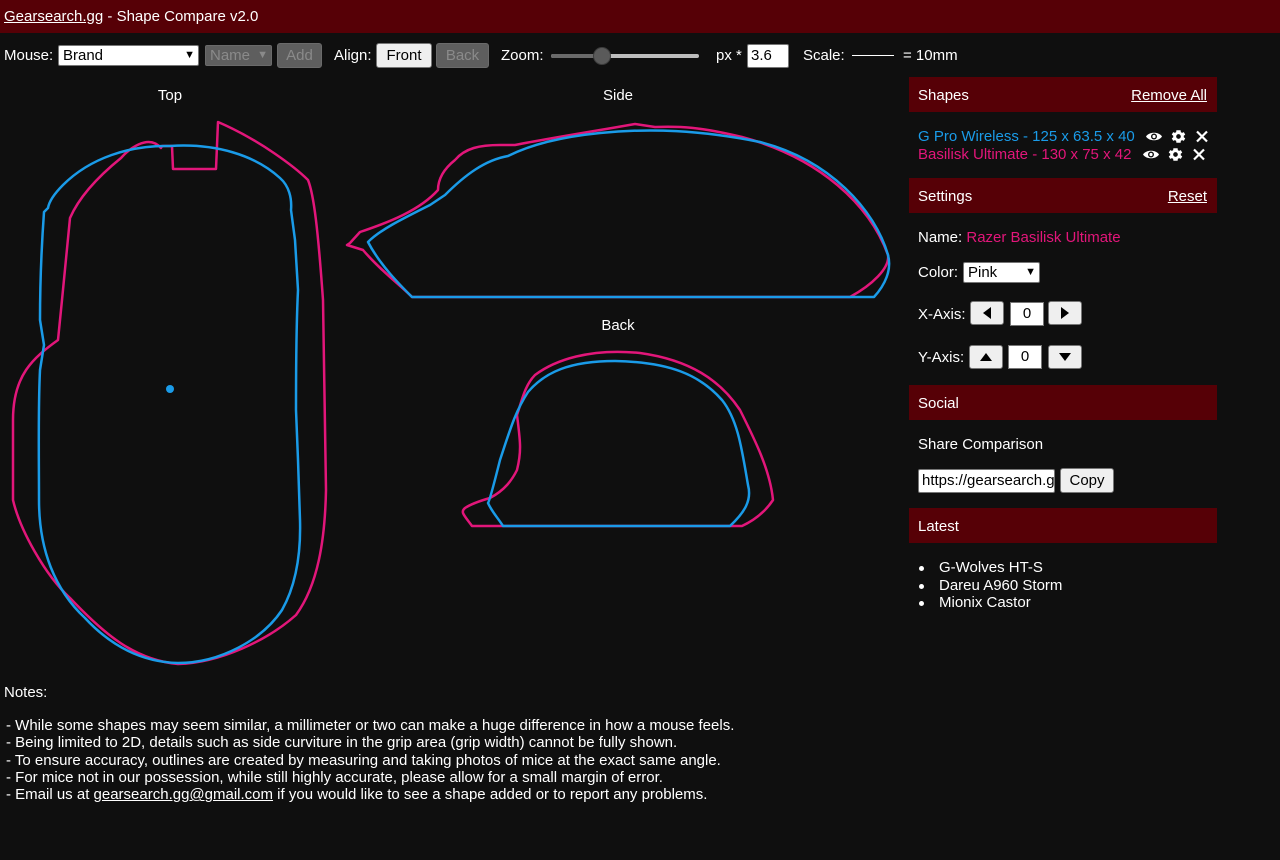 The width and height of the screenshot is (1280, 860). Describe the element at coordinates (981, 444) in the screenshot. I see `share-comparison-label: Share Comparison` at that location.